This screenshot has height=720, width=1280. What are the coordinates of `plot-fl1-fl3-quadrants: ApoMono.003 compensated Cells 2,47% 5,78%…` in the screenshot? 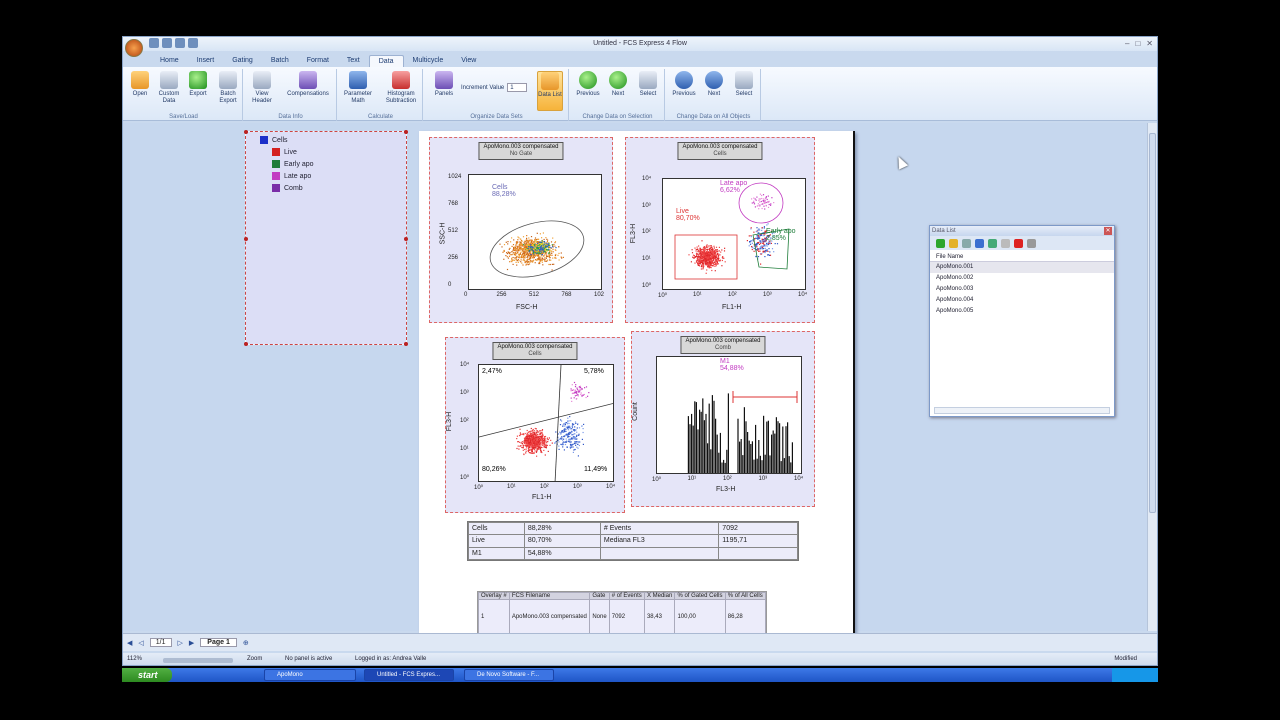 It's located at (535, 425).